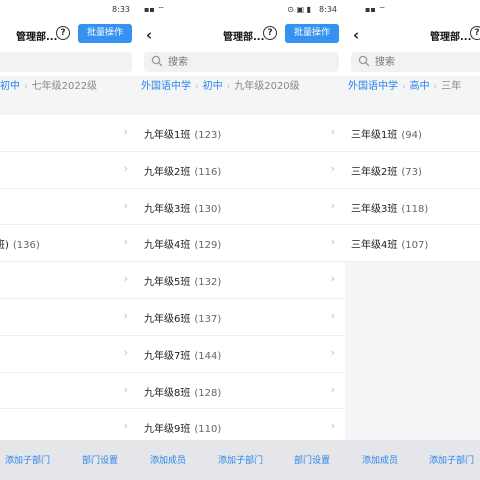 The width and height of the screenshot is (480, 480). I want to click on status-time: 8:33, so click(121, 9).